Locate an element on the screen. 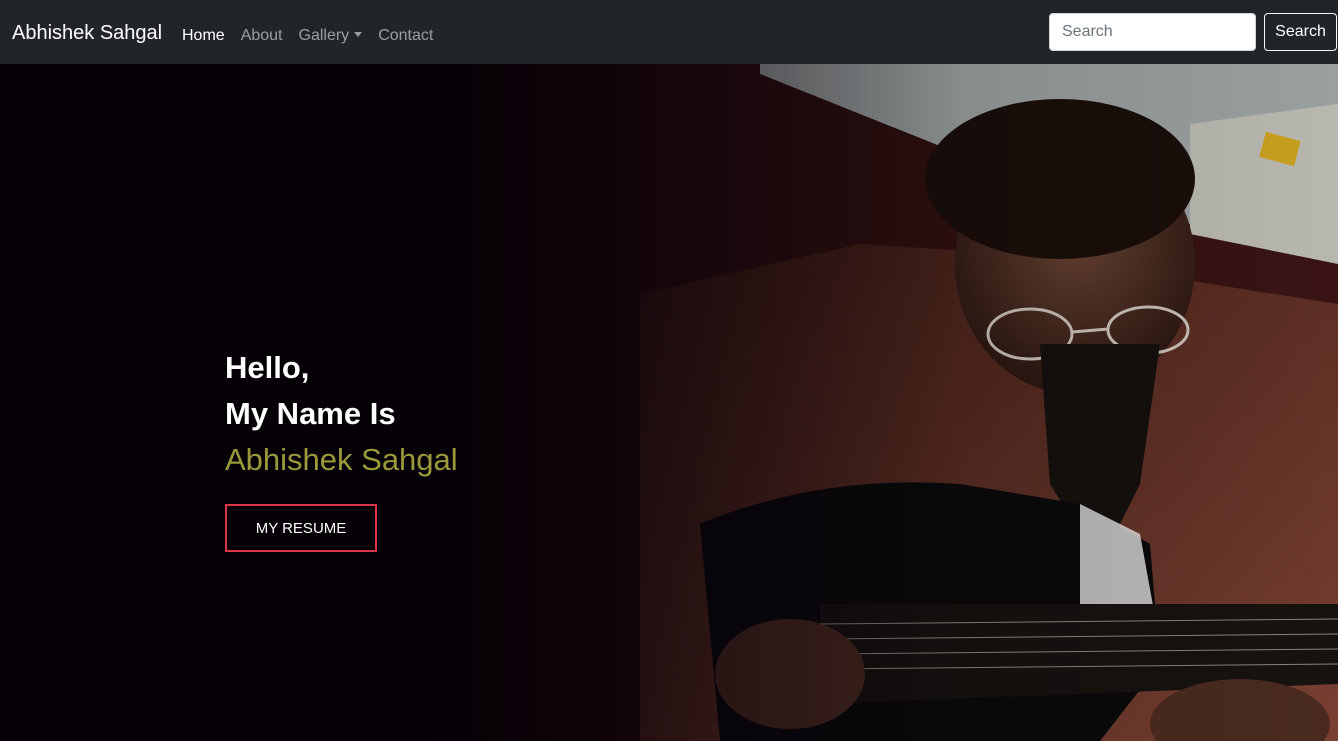 Image resolution: width=1338 pixels, height=741 pixels. caret-down-icon is located at coordinates (358, 34).